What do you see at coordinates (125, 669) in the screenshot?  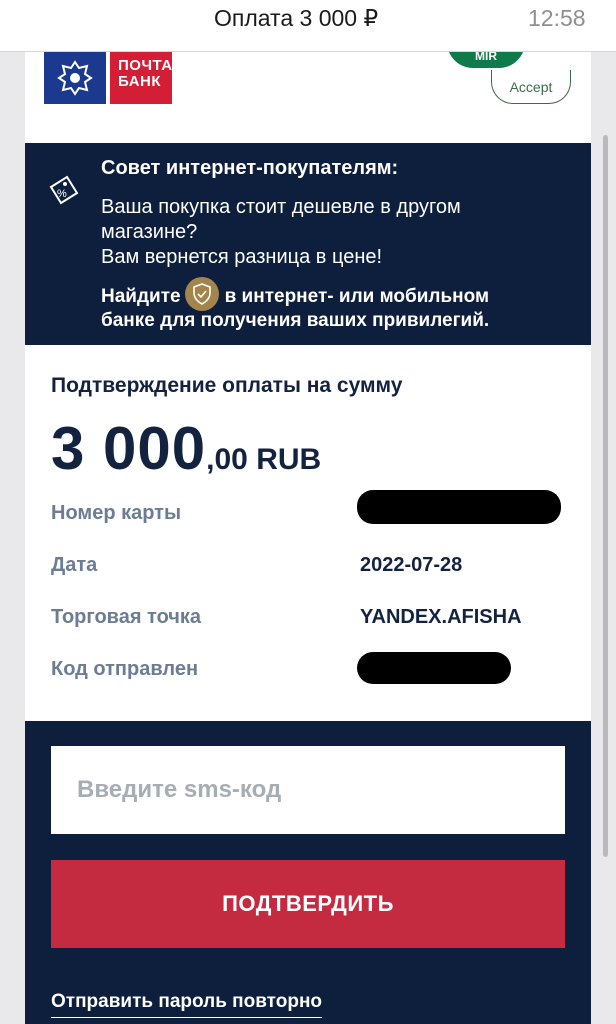 I see `code-sent-label: Код отправлен` at bounding box center [125, 669].